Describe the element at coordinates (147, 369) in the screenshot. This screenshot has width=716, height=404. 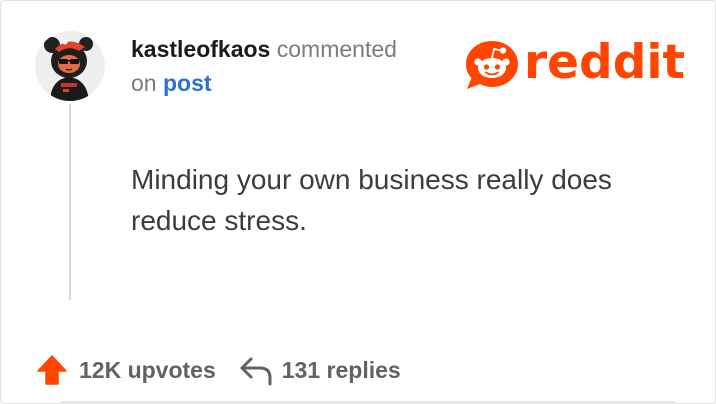
I see `upvote-count: 12K upvotes` at that location.